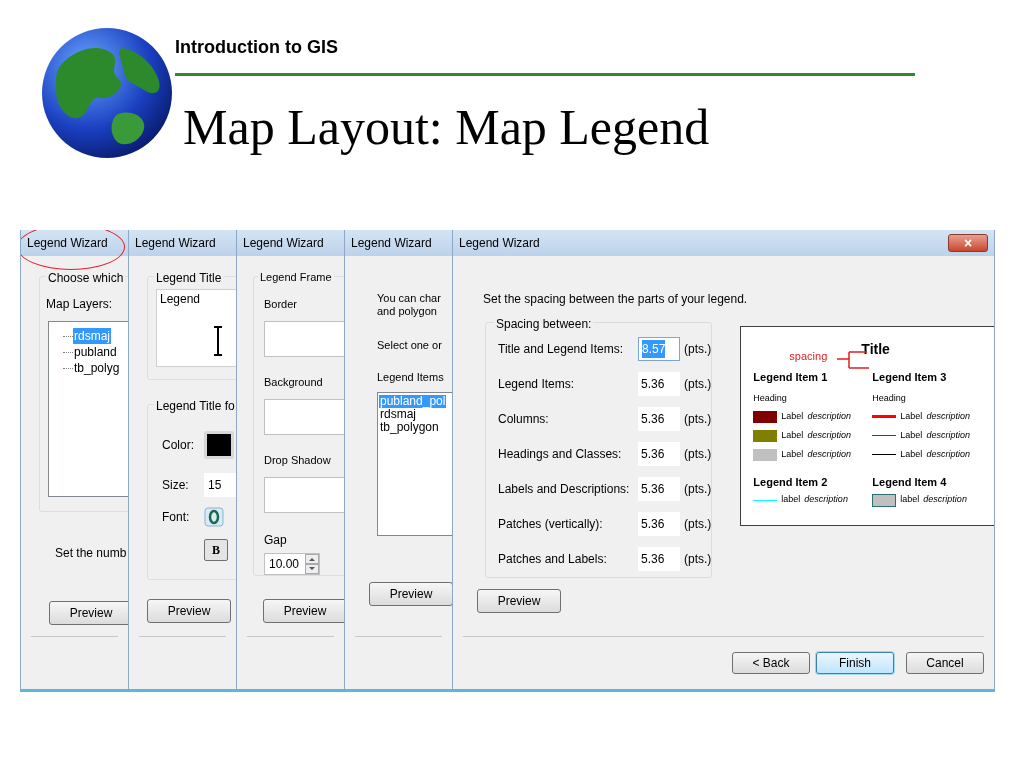  Describe the element at coordinates (910, 377) in the screenshot. I see `legend-item-heading: Legend Item 3` at that location.